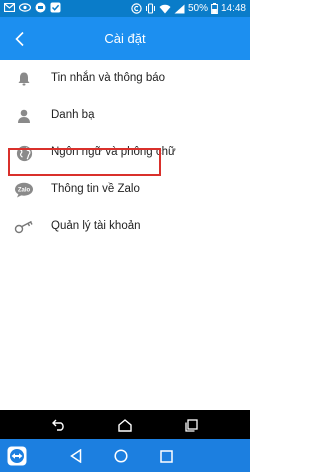  I want to click on home-icon, so click(125, 425).